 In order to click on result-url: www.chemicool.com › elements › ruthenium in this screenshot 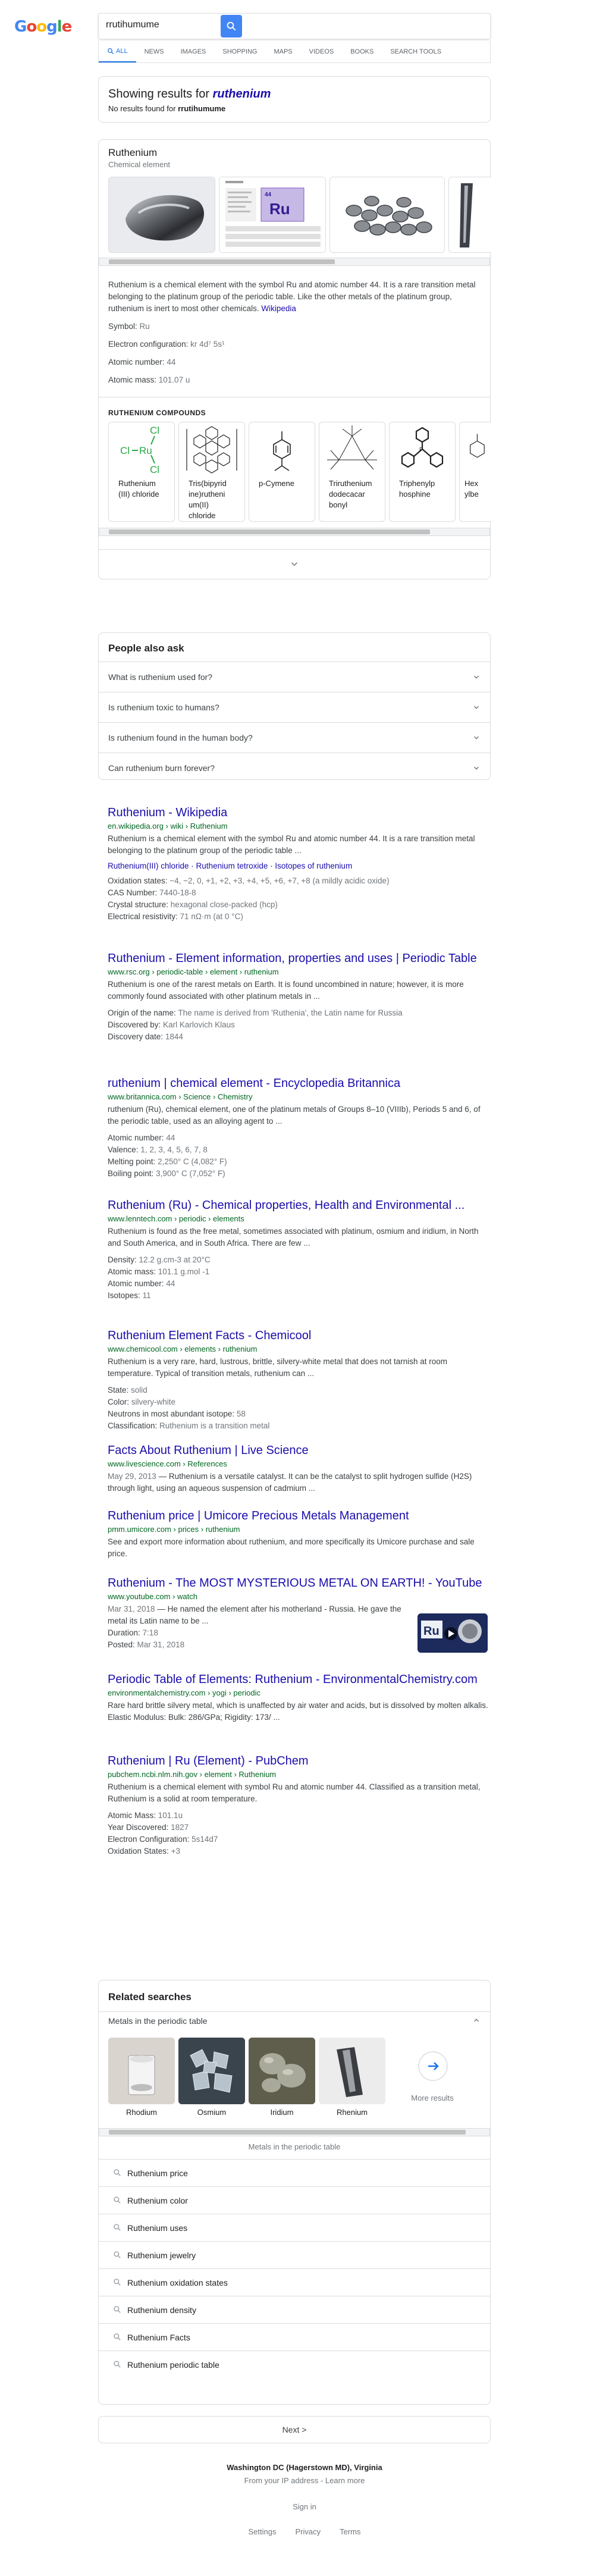, I will do `click(298, 1349)`.